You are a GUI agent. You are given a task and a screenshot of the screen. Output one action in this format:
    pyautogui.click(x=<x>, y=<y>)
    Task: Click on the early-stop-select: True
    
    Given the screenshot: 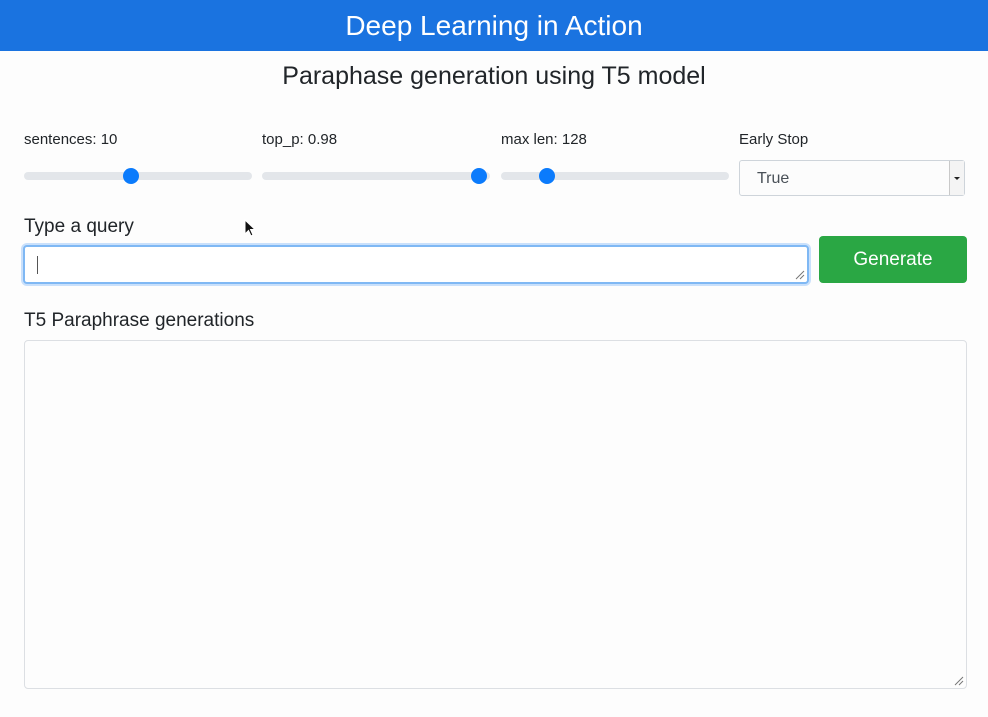 What is the action you would take?
    pyautogui.click(x=852, y=178)
    